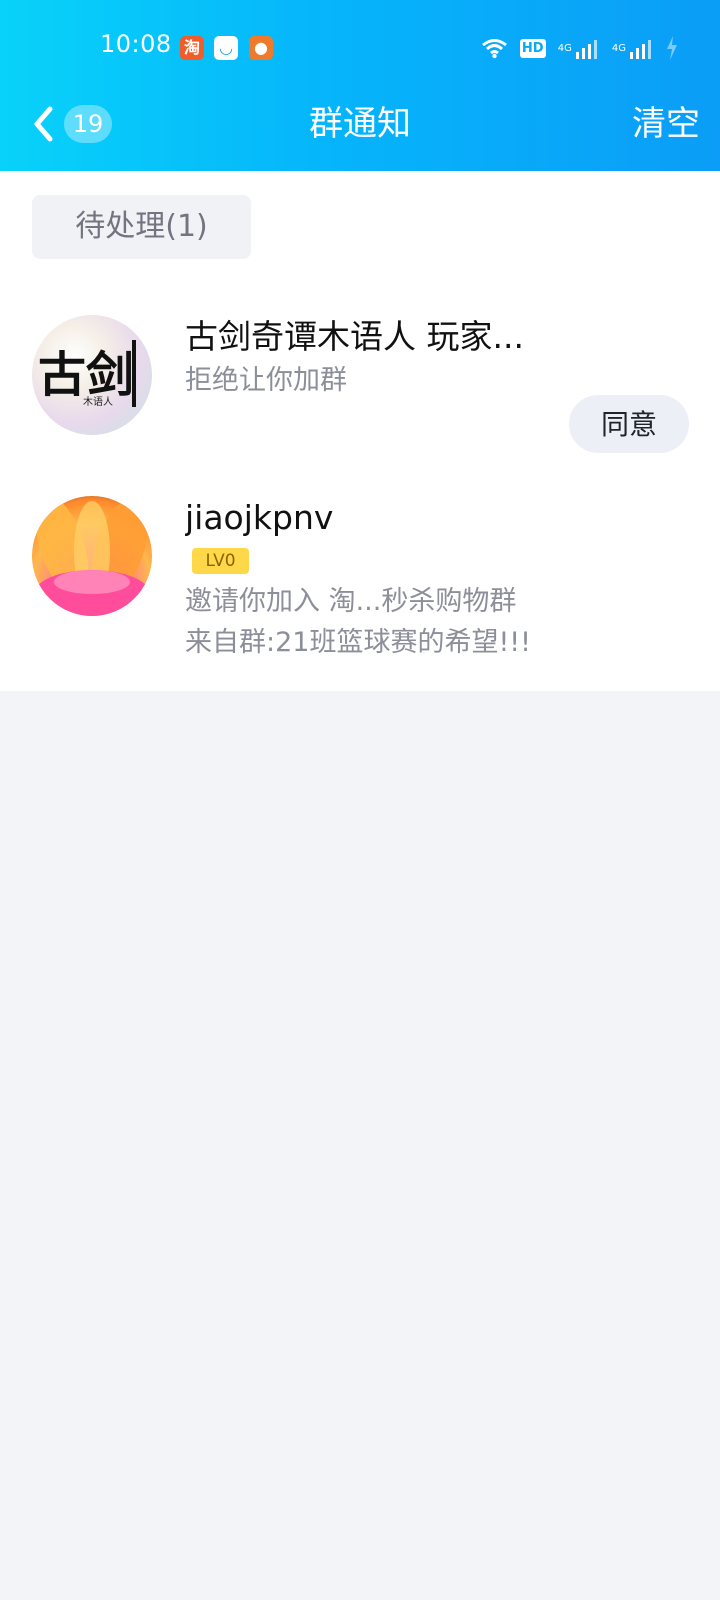 The width and height of the screenshot is (720, 1600). I want to click on notice-description: 拒绝让你加群, so click(266, 380).